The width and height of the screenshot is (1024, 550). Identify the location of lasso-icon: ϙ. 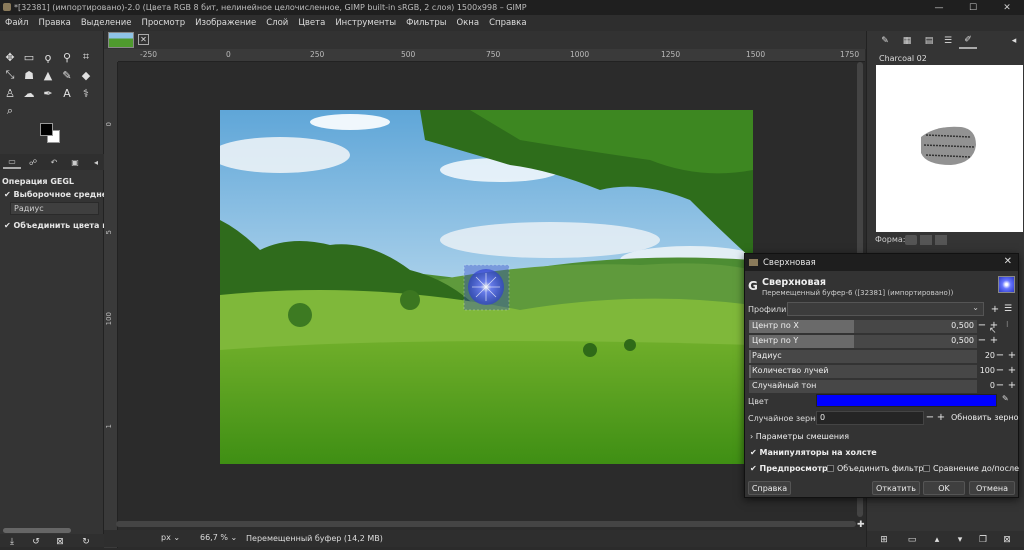
(48, 57).